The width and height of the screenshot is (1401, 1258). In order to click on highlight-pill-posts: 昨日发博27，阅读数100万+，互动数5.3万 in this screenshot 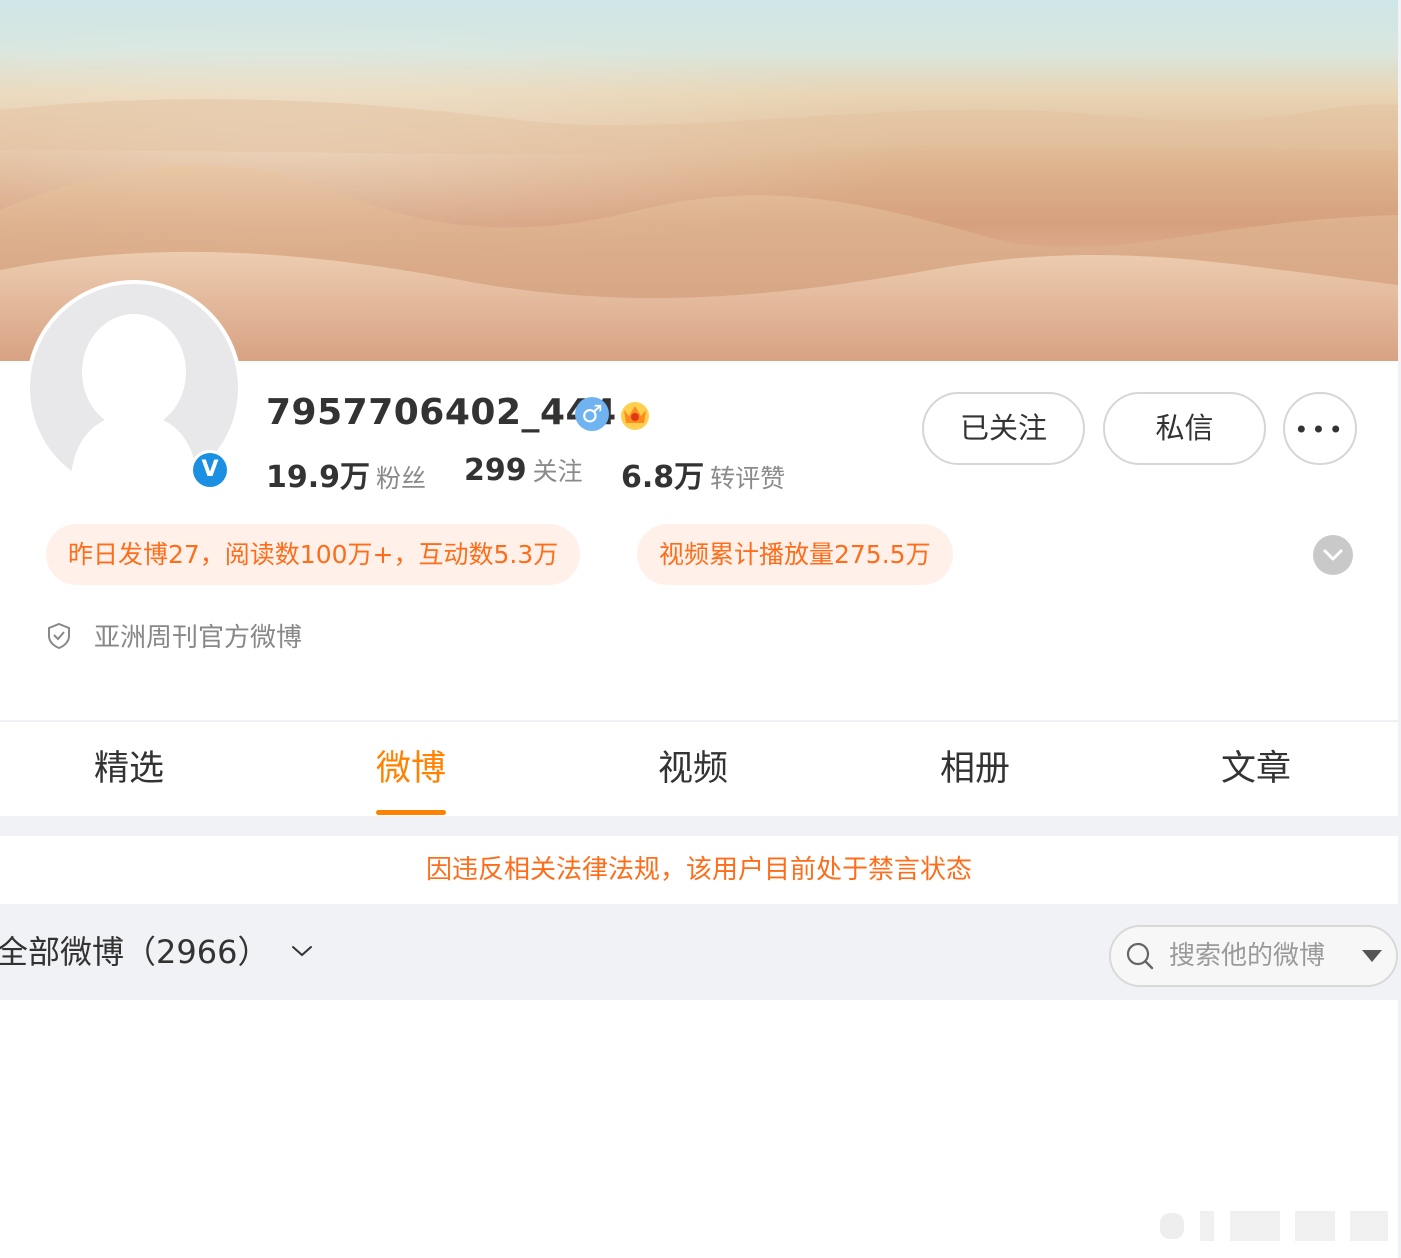, I will do `click(313, 554)`.